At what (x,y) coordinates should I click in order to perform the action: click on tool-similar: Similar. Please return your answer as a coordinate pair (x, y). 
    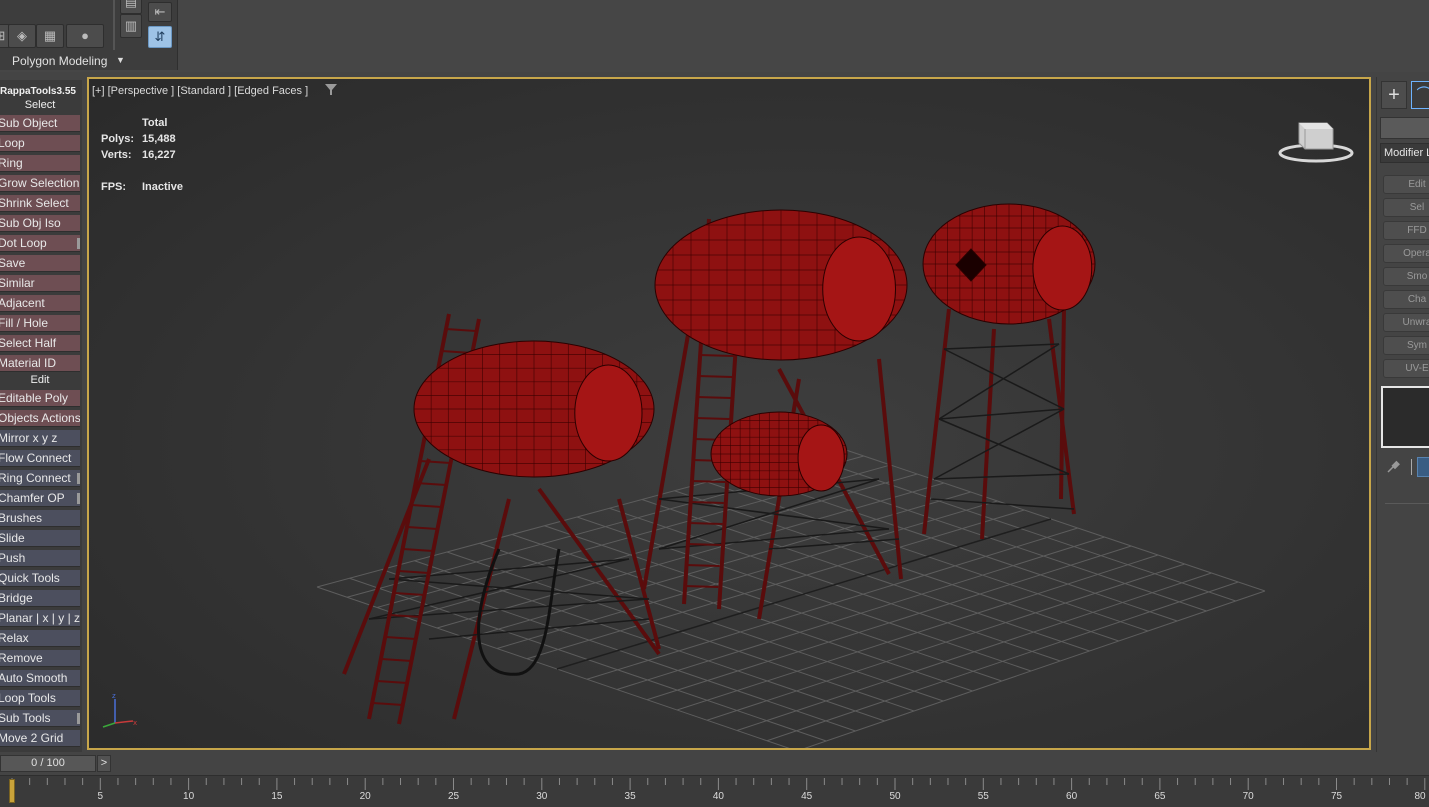
    Looking at the image, I should click on (40, 283).